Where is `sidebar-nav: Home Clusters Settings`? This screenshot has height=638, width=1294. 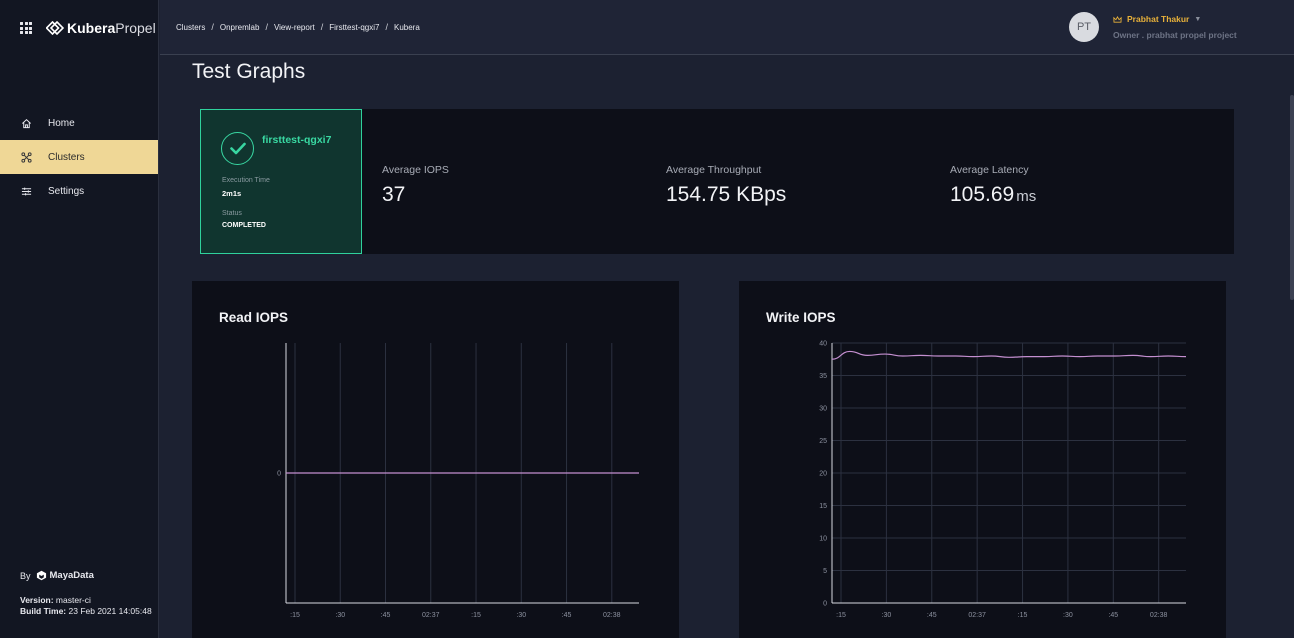
sidebar-nav: Home Clusters Settings is located at coordinates (79, 157).